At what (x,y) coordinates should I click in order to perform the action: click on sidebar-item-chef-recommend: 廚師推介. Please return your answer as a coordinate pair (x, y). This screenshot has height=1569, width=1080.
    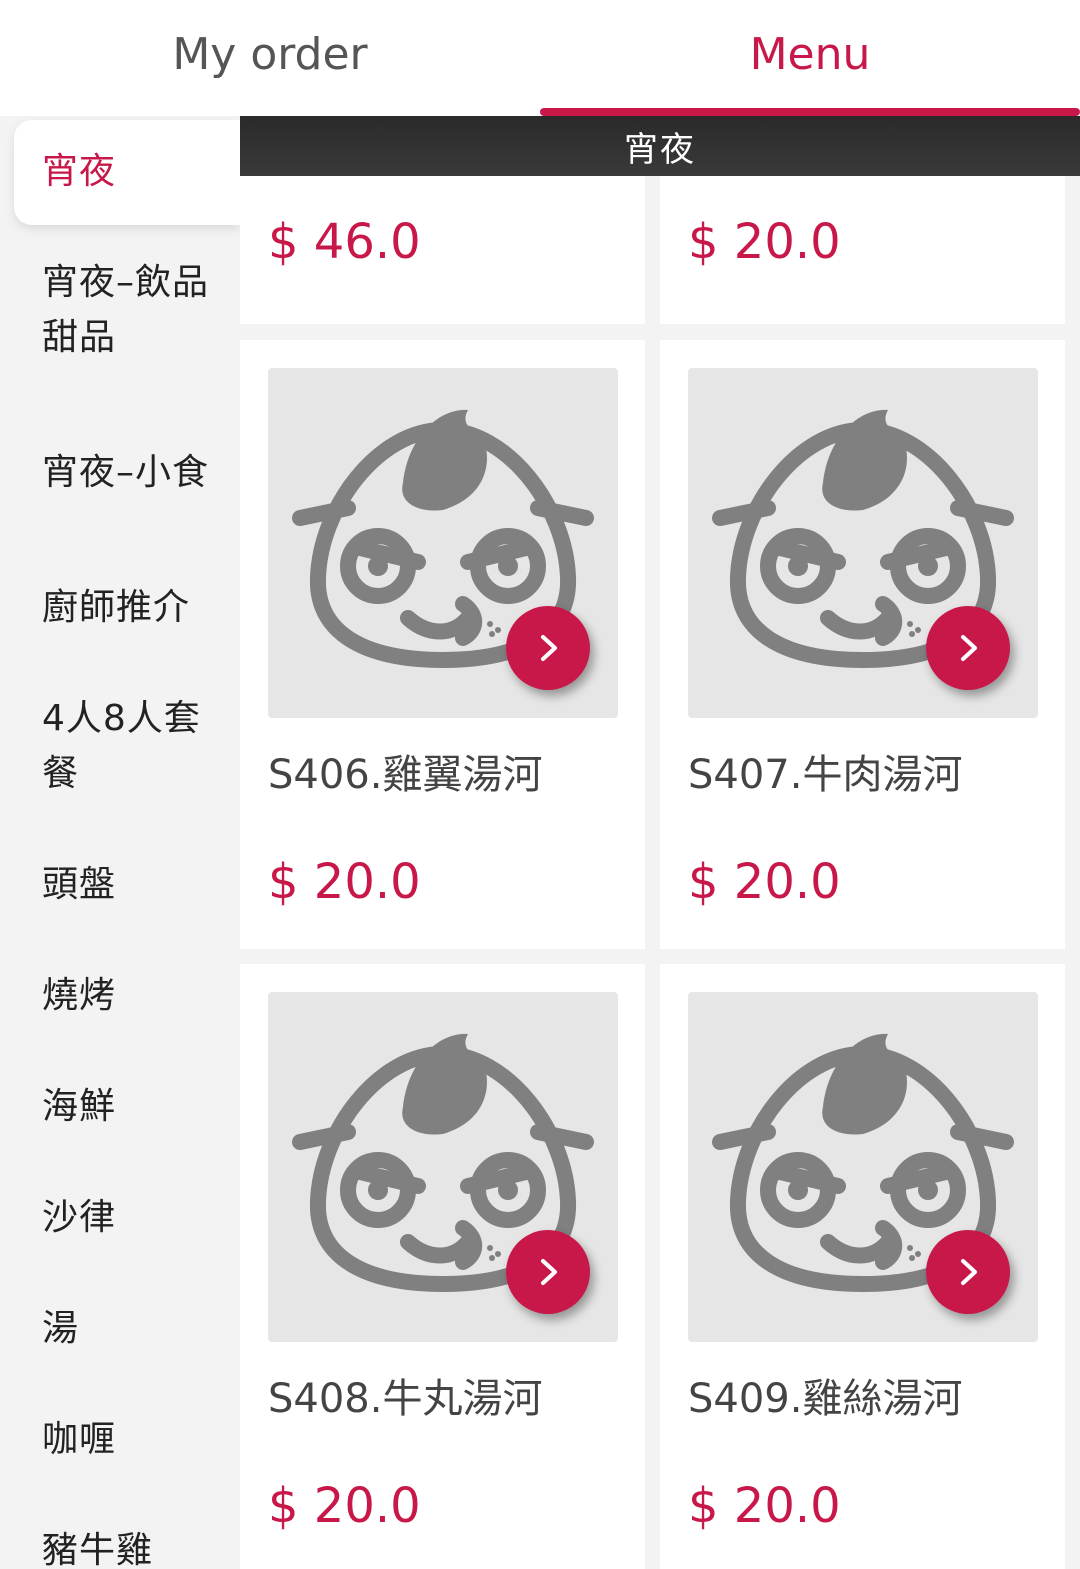
    Looking at the image, I should click on (120, 579).